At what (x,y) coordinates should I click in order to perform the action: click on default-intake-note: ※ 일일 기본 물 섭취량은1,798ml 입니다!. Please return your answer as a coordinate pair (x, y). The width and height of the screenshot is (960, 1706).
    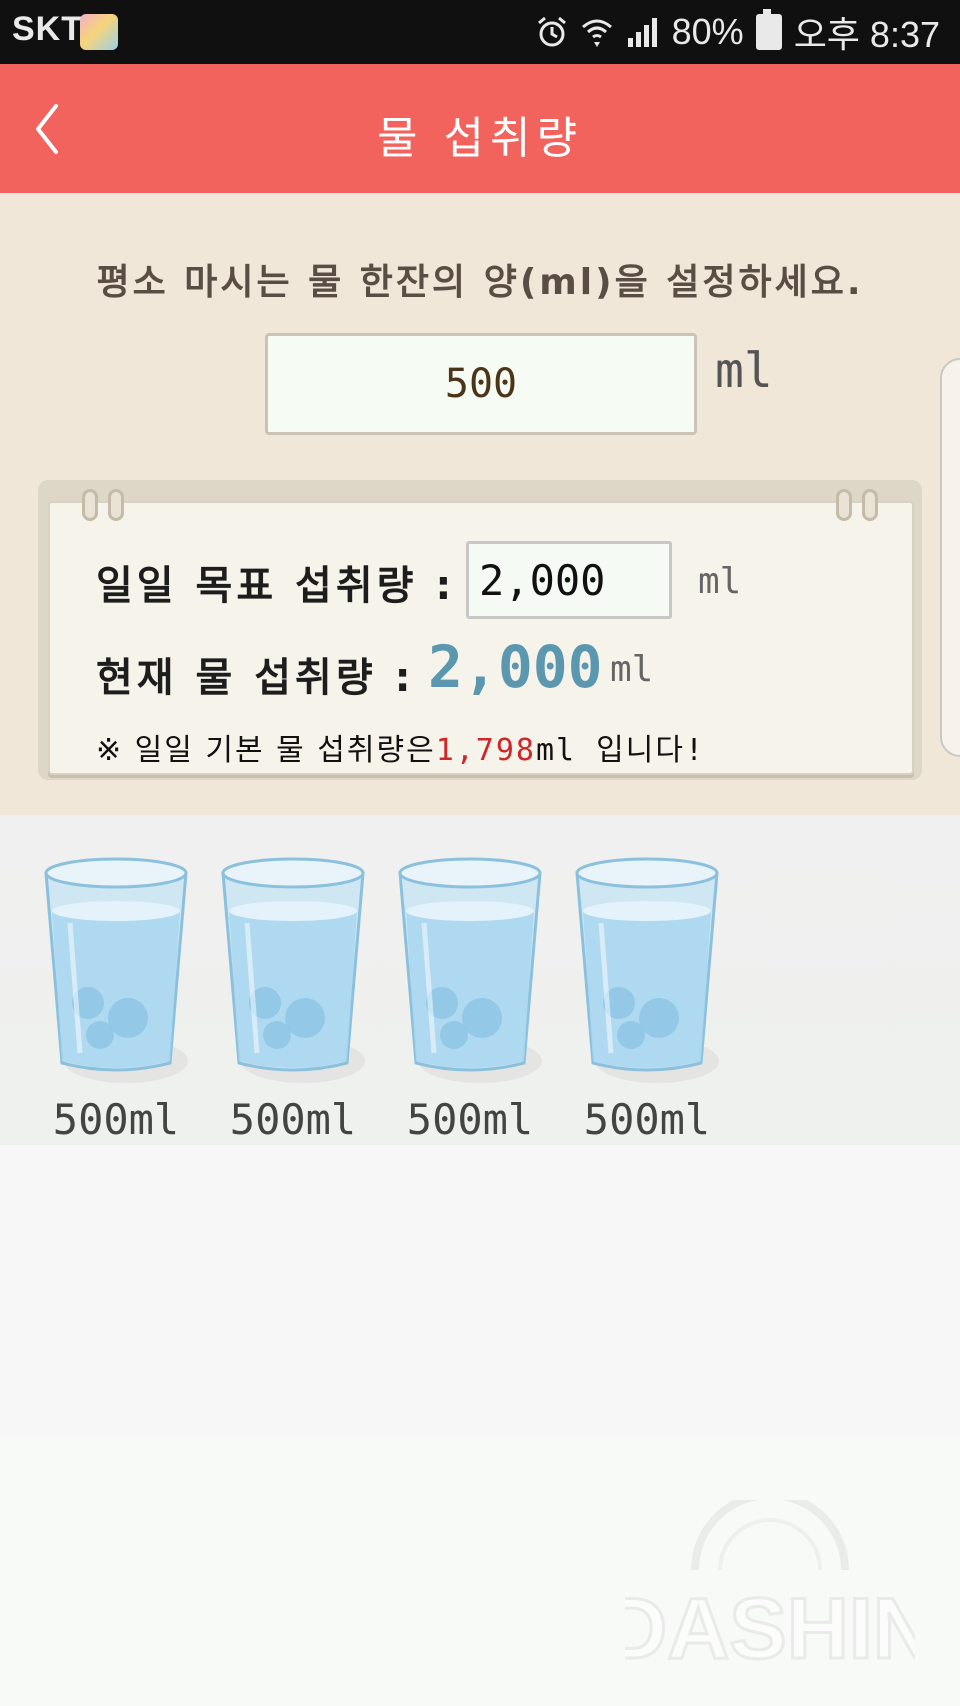
    Looking at the image, I should click on (400, 747).